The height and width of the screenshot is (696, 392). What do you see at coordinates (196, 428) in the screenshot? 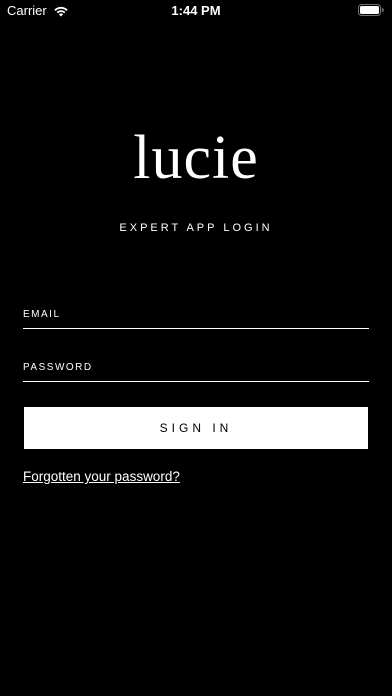
I see `sign-in-button: SIGN IN` at bounding box center [196, 428].